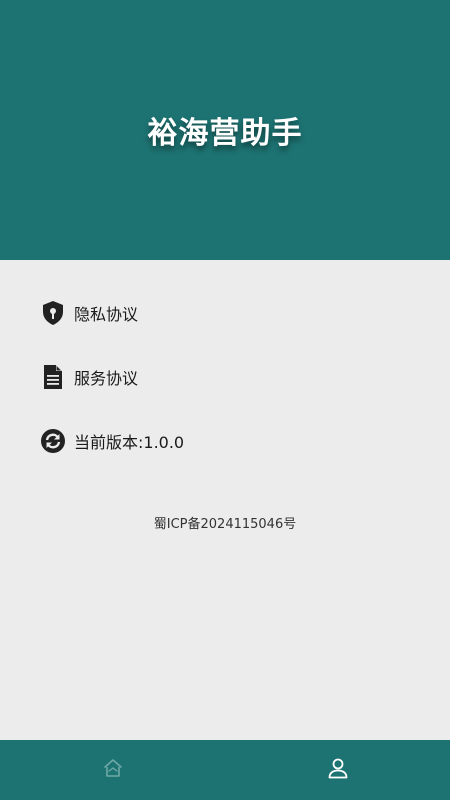  I want to click on service-agreement-item: 服务协议, so click(89, 377).